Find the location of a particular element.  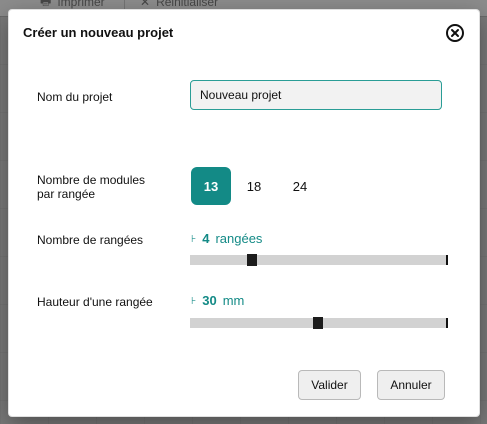

row-height-slider-thumb is located at coordinates (318, 323).